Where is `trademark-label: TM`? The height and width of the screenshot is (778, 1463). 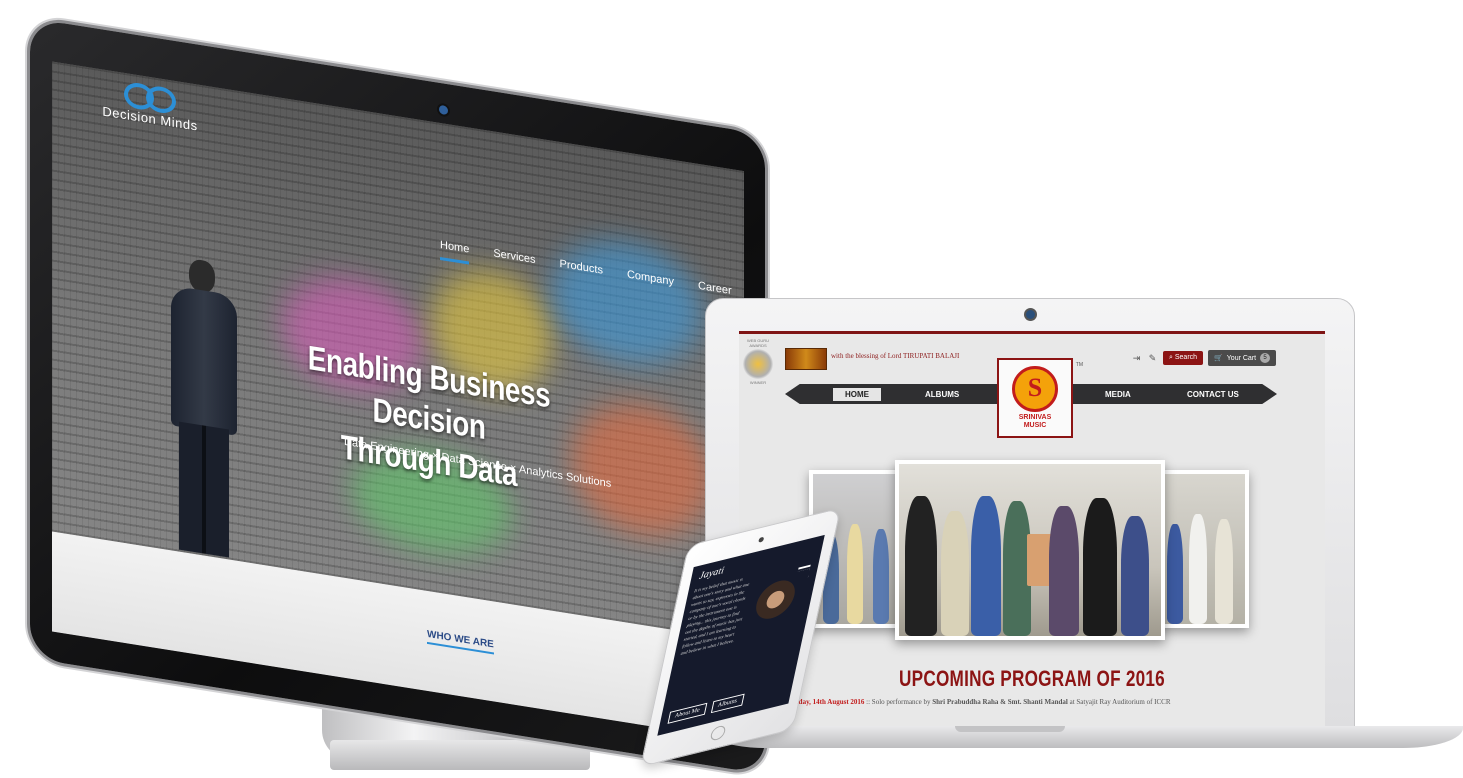
trademark-label: TM is located at coordinates (1079, 365).